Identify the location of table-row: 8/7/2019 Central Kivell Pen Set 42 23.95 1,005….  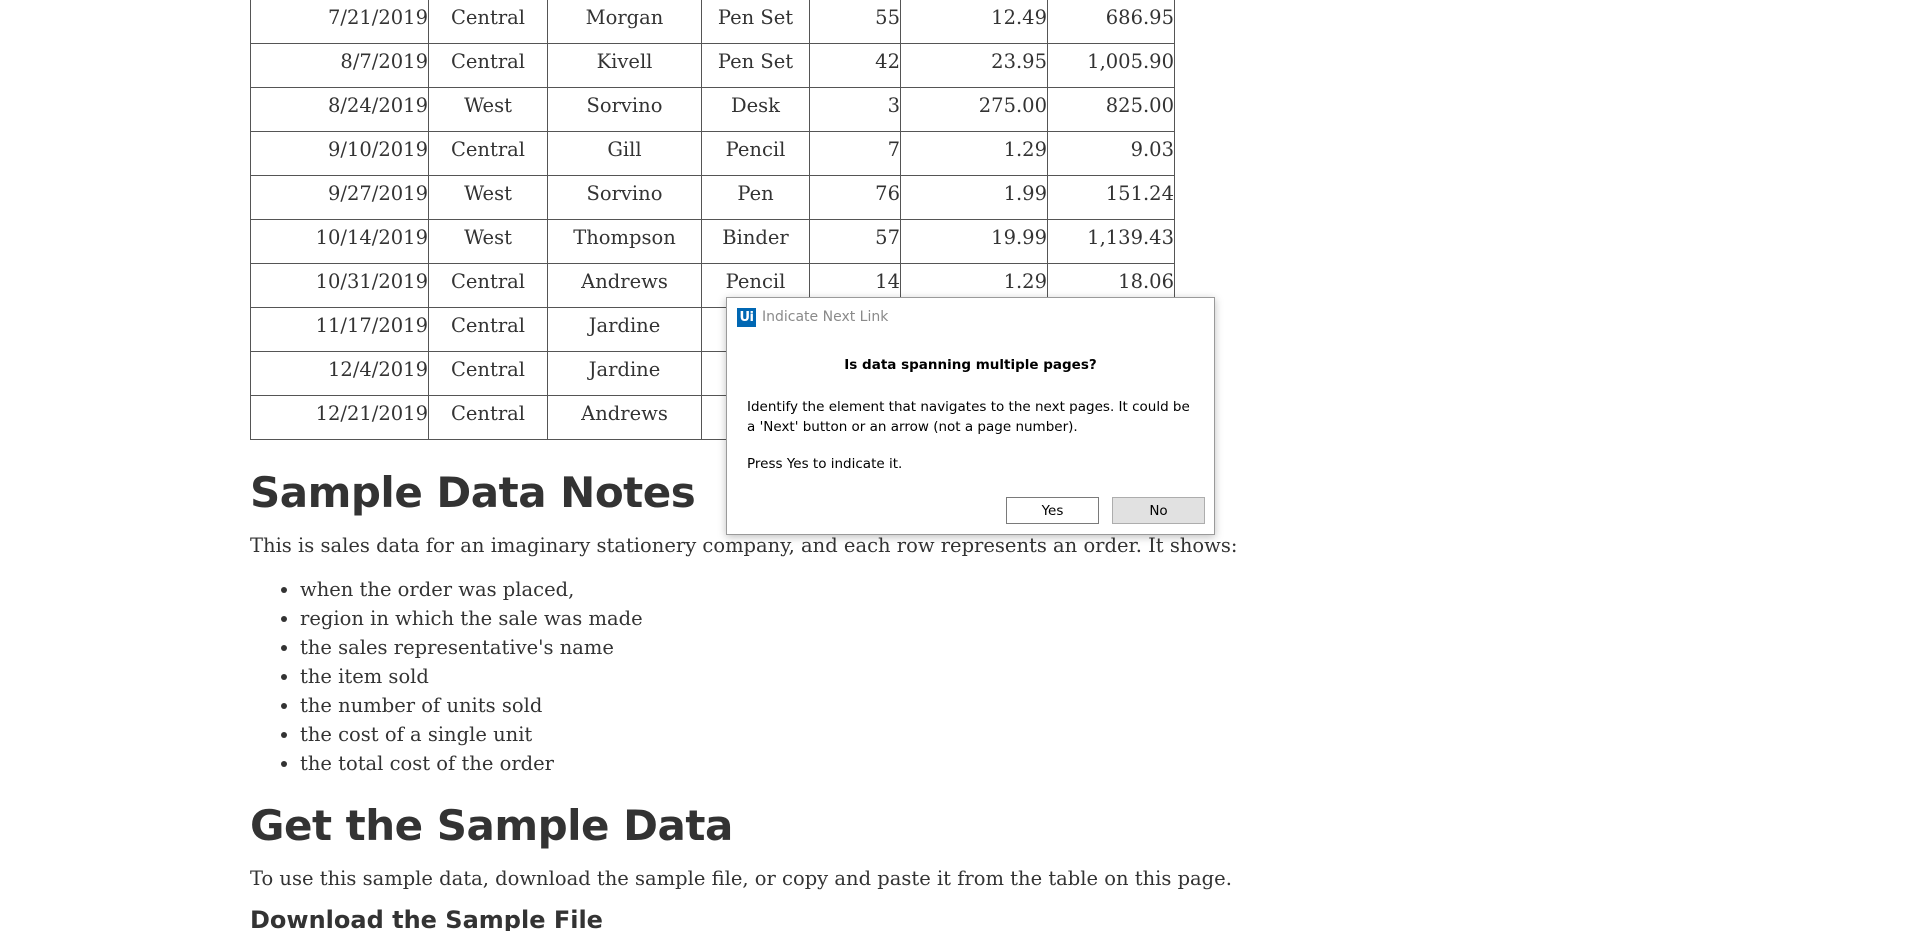
(712, 65).